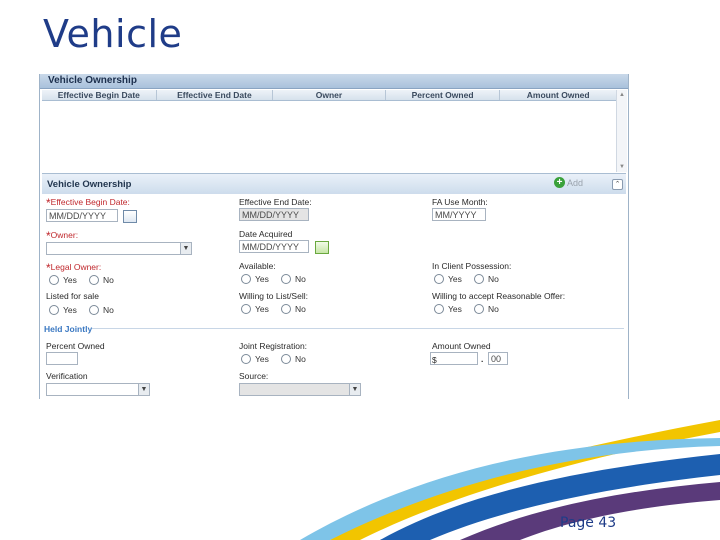 The height and width of the screenshot is (540, 720). Describe the element at coordinates (588, 523) in the screenshot. I see `page-number: Page 43` at that location.